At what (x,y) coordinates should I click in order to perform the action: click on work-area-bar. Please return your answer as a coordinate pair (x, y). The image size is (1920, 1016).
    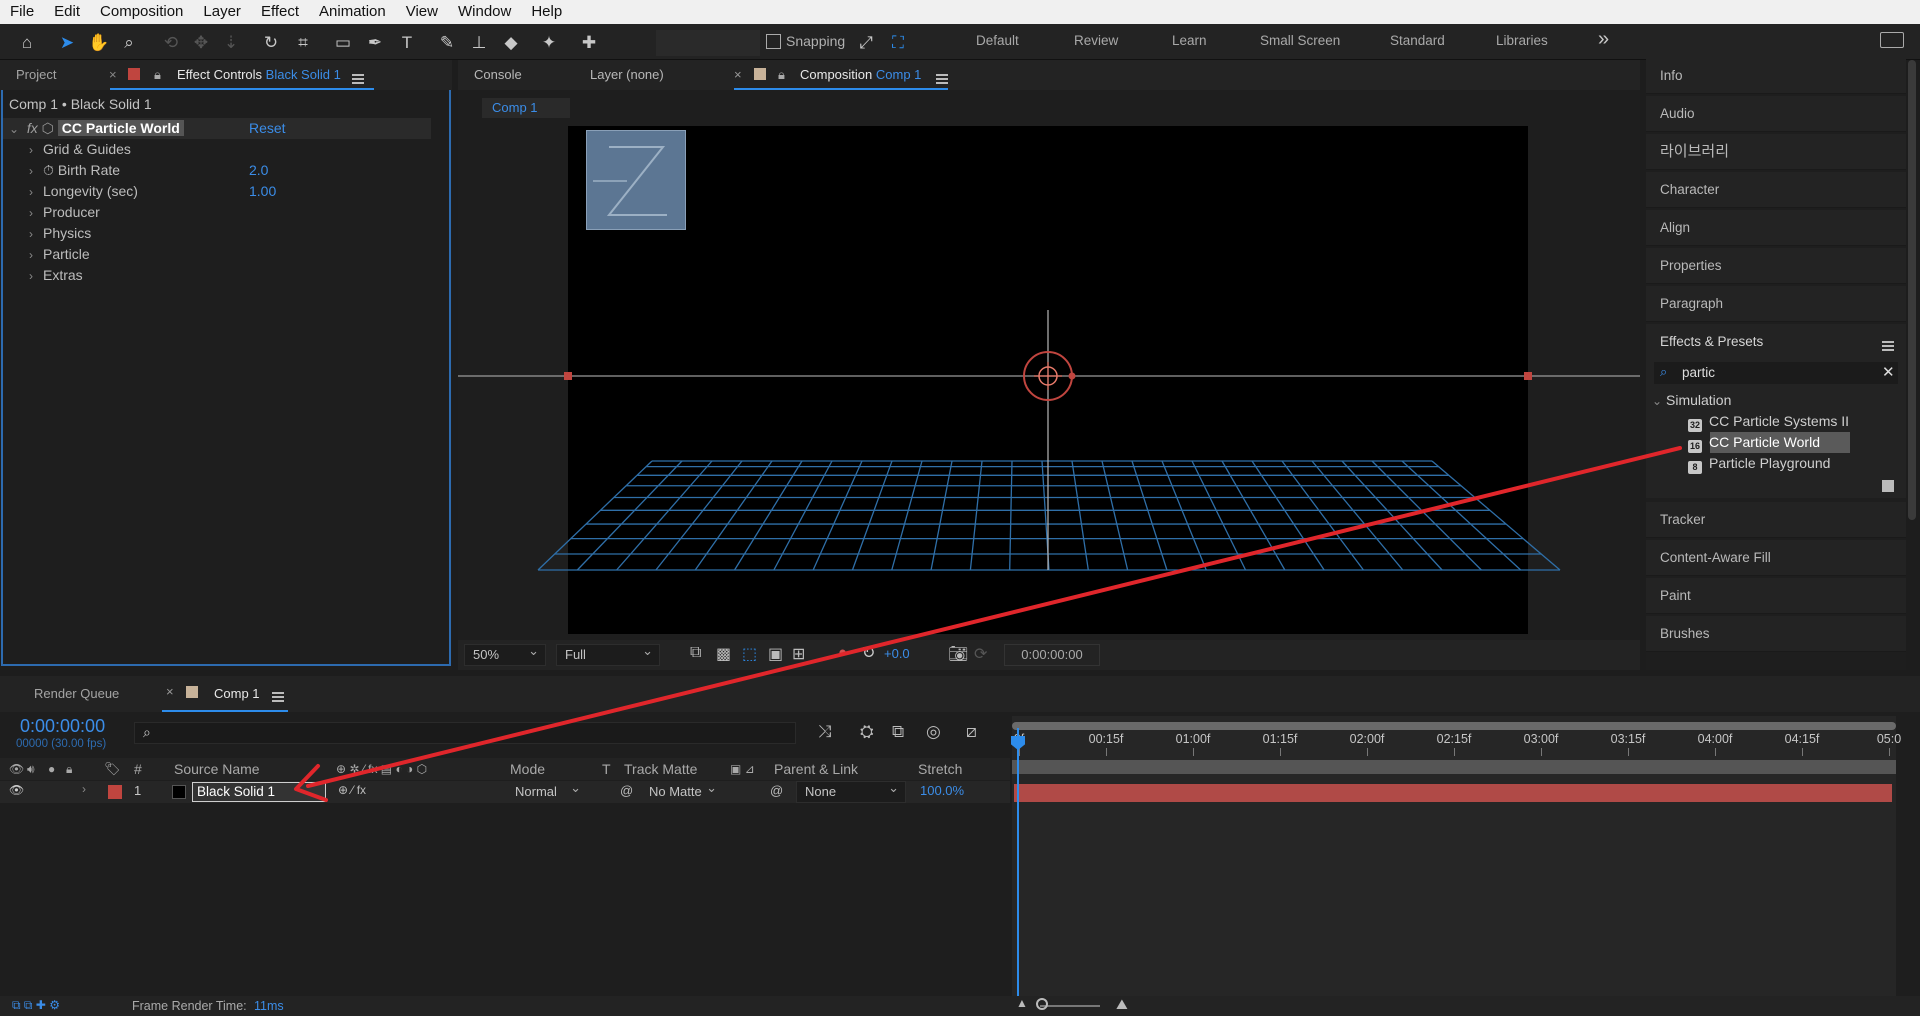
    Looking at the image, I should click on (1454, 726).